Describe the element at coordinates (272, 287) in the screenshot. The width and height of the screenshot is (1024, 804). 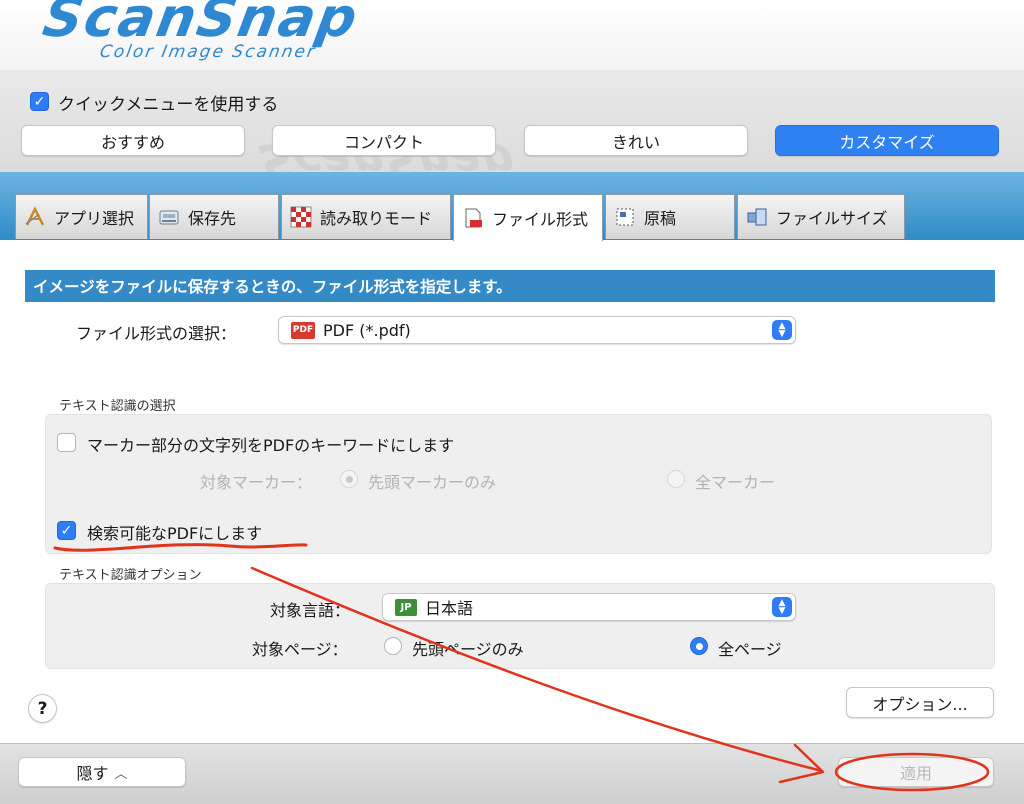
I see `info-text: イメージをファイルに保存するときの、ファイル形式を指定します。` at that location.